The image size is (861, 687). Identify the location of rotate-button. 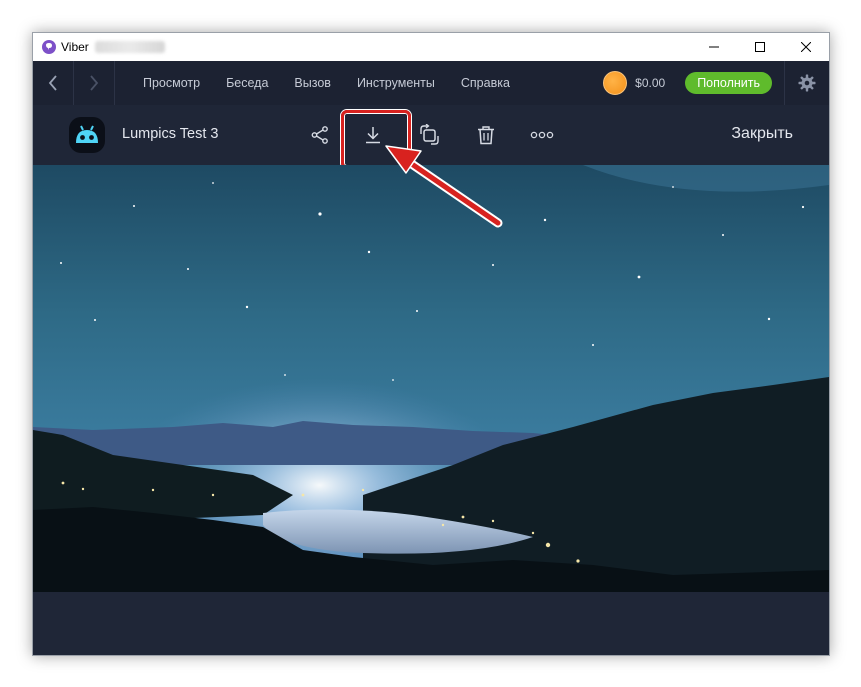
(429, 135).